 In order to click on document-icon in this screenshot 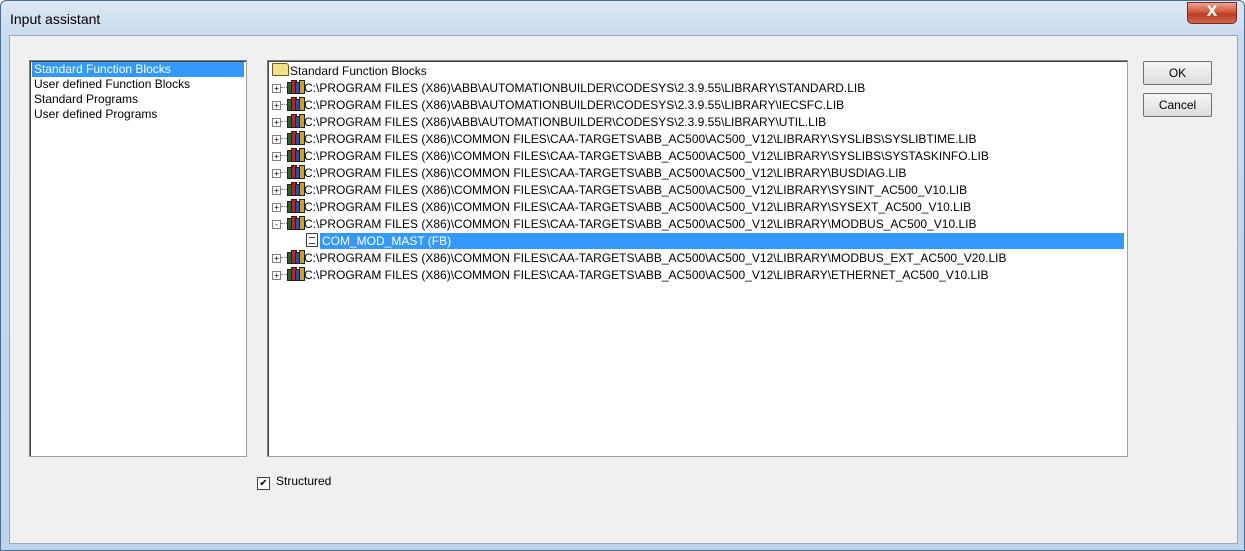, I will do `click(312, 240)`.